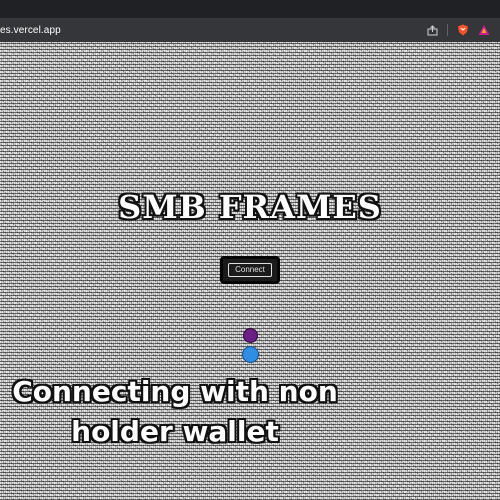  I want to click on connect-button-label: Connect, so click(250, 270).